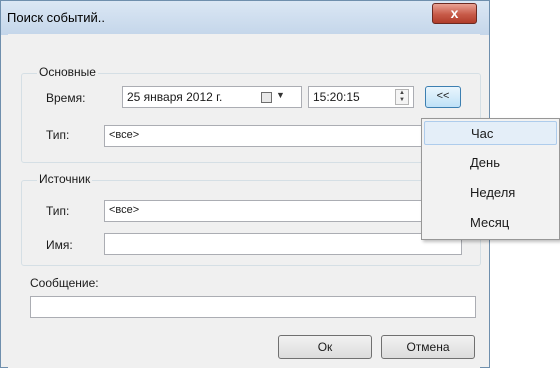  What do you see at coordinates (266, 97) in the screenshot?
I see `calendar-icon` at bounding box center [266, 97].